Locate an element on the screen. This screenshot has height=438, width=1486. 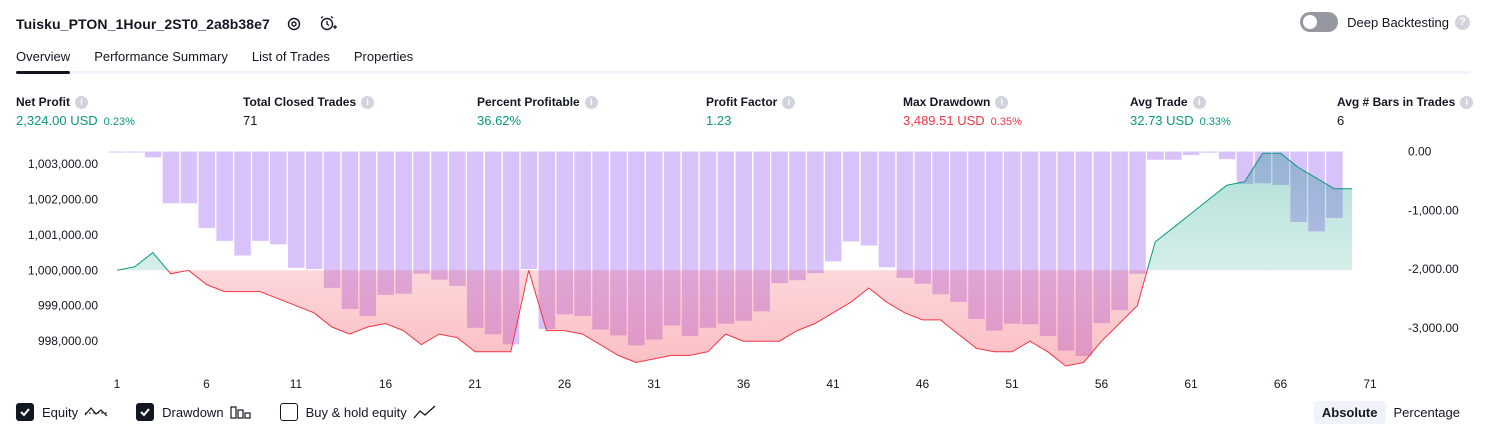
metric-value: 6 is located at coordinates (1341, 120).